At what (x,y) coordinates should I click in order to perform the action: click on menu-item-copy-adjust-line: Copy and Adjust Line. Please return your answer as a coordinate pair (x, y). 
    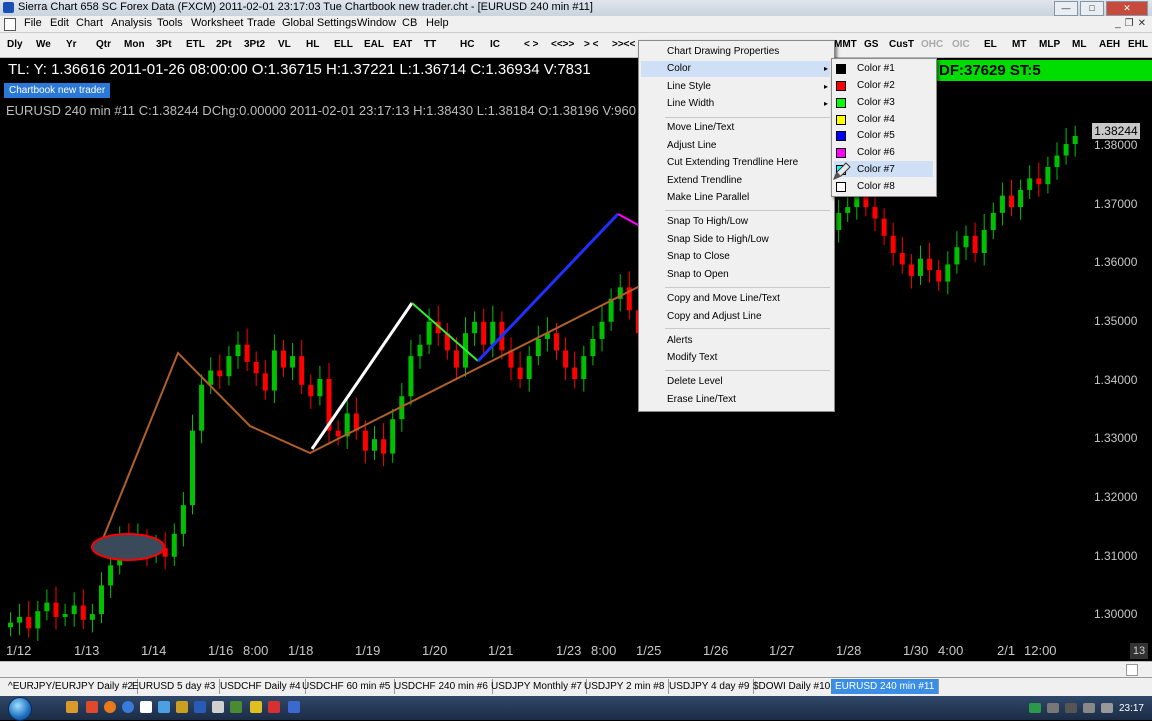
    Looking at the image, I should click on (714, 316).